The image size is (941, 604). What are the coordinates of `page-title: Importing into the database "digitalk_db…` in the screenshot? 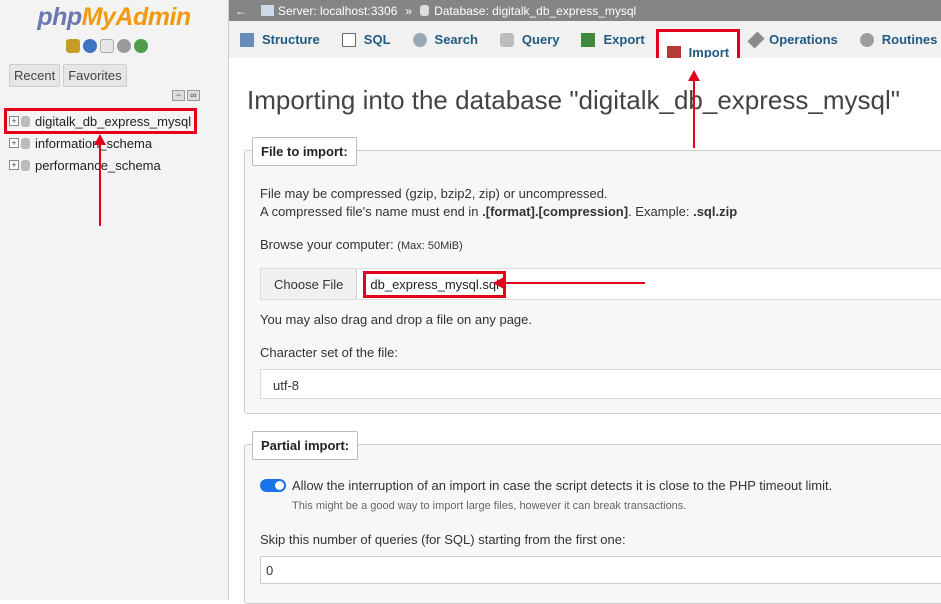 It's located at (573, 100).